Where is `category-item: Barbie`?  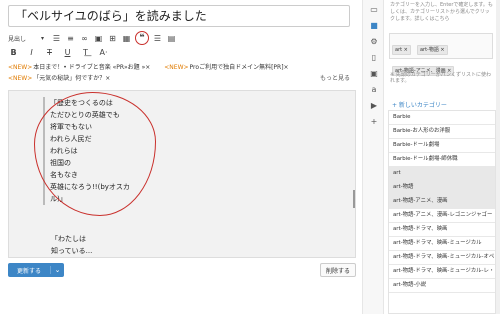 category-item: Barbie is located at coordinates (442, 118).